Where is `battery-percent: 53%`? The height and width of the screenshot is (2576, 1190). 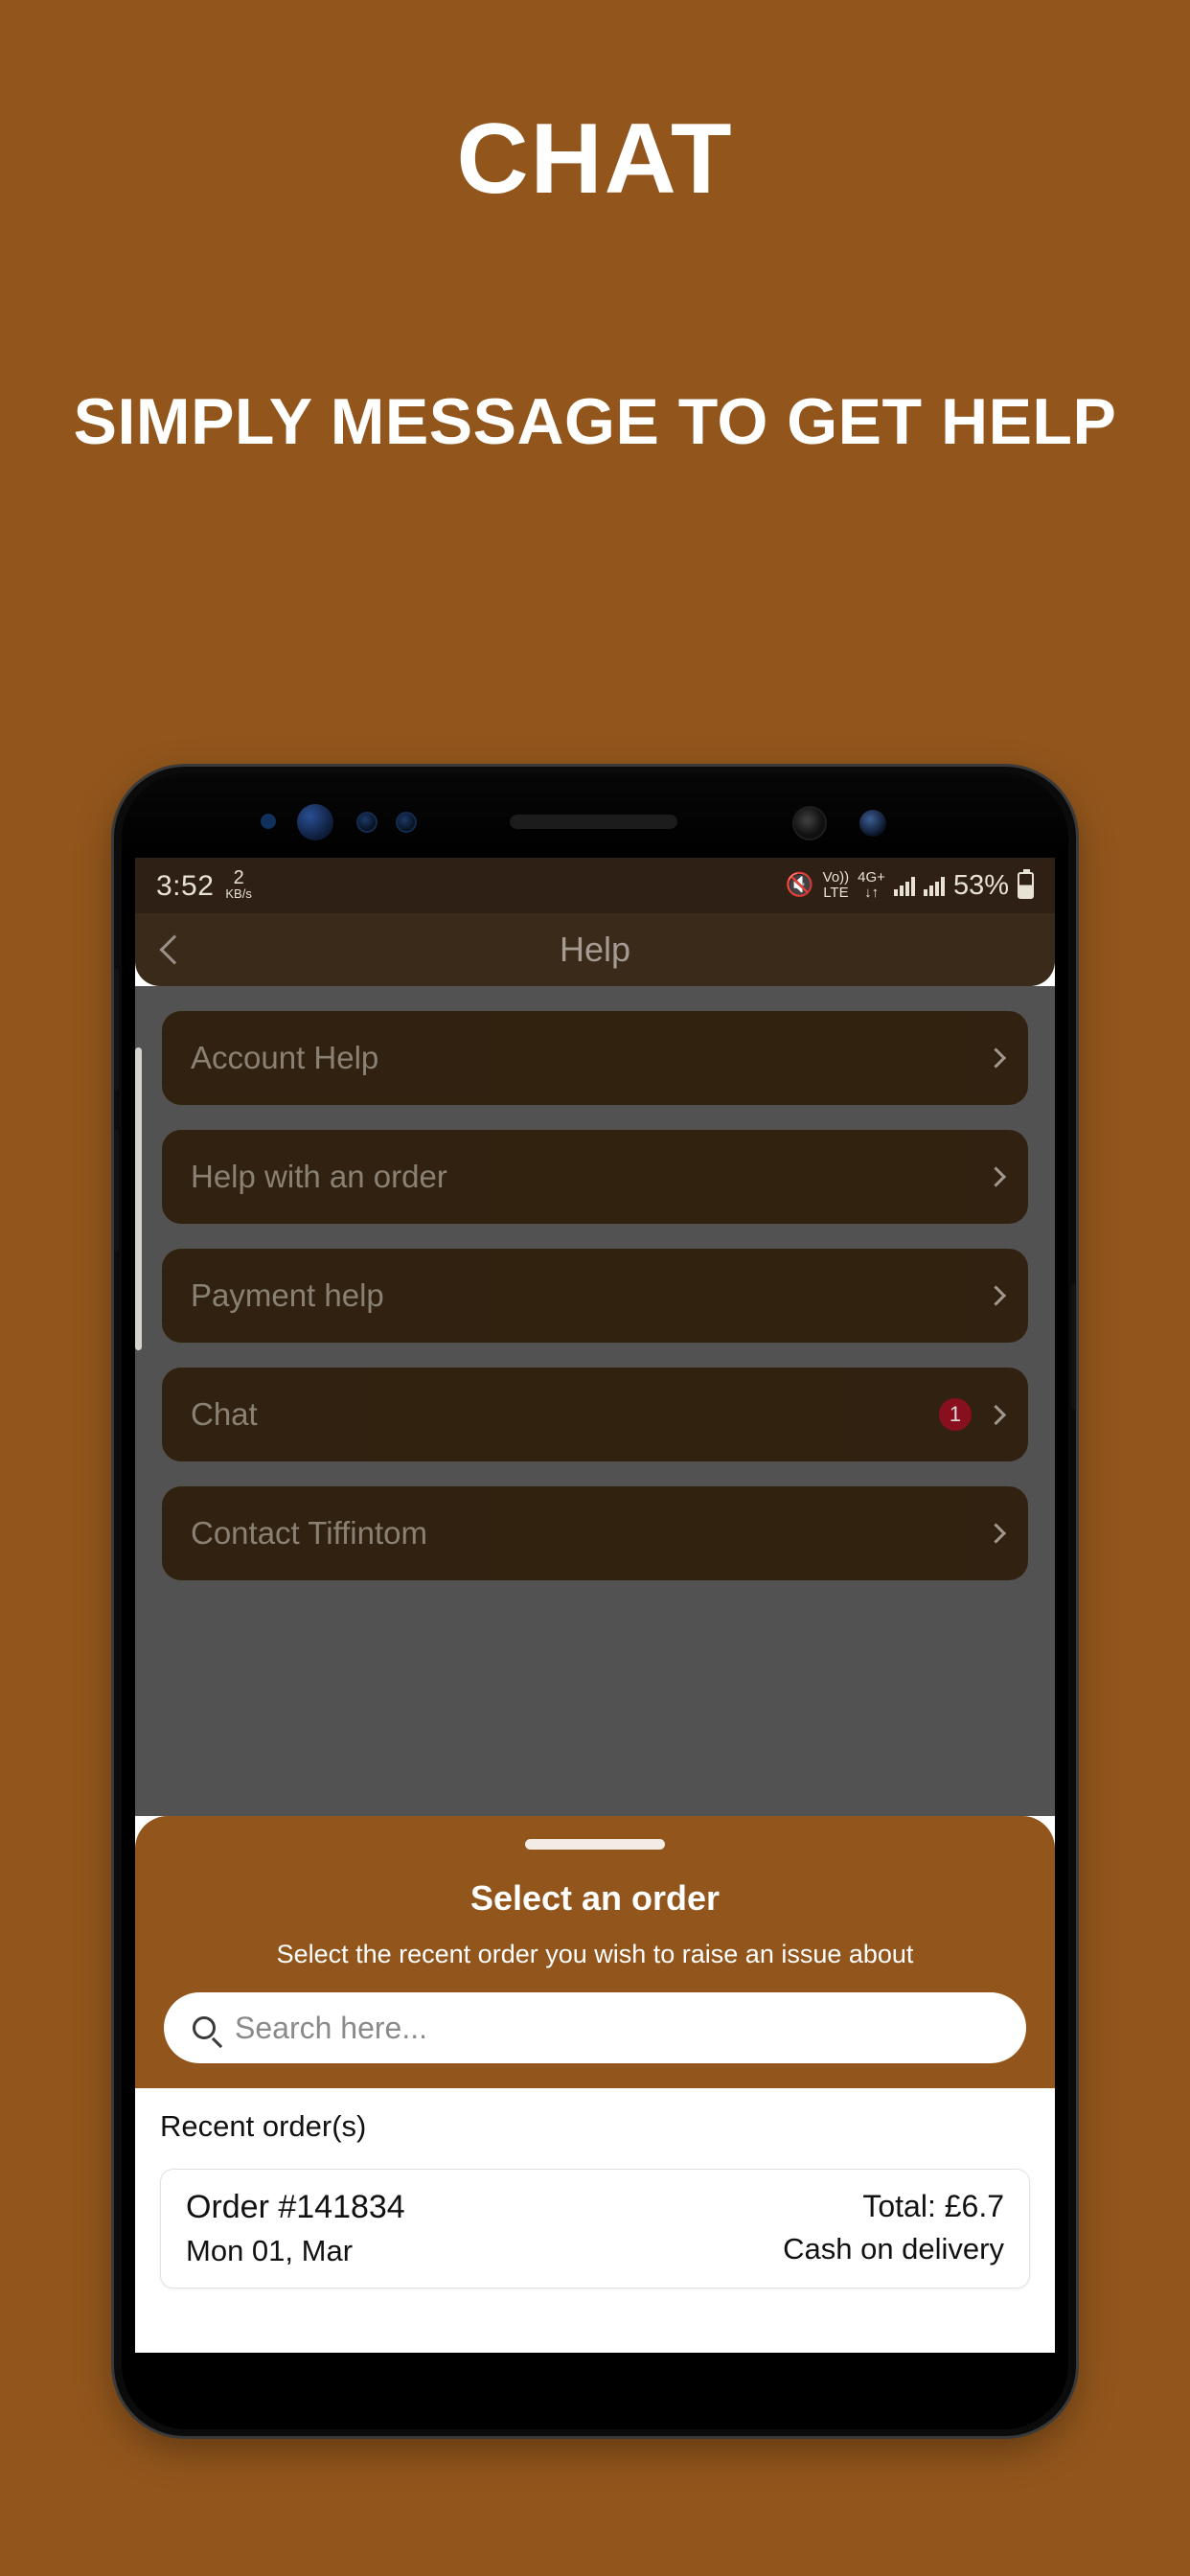 battery-percent: 53% is located at coordinates (981, 885).